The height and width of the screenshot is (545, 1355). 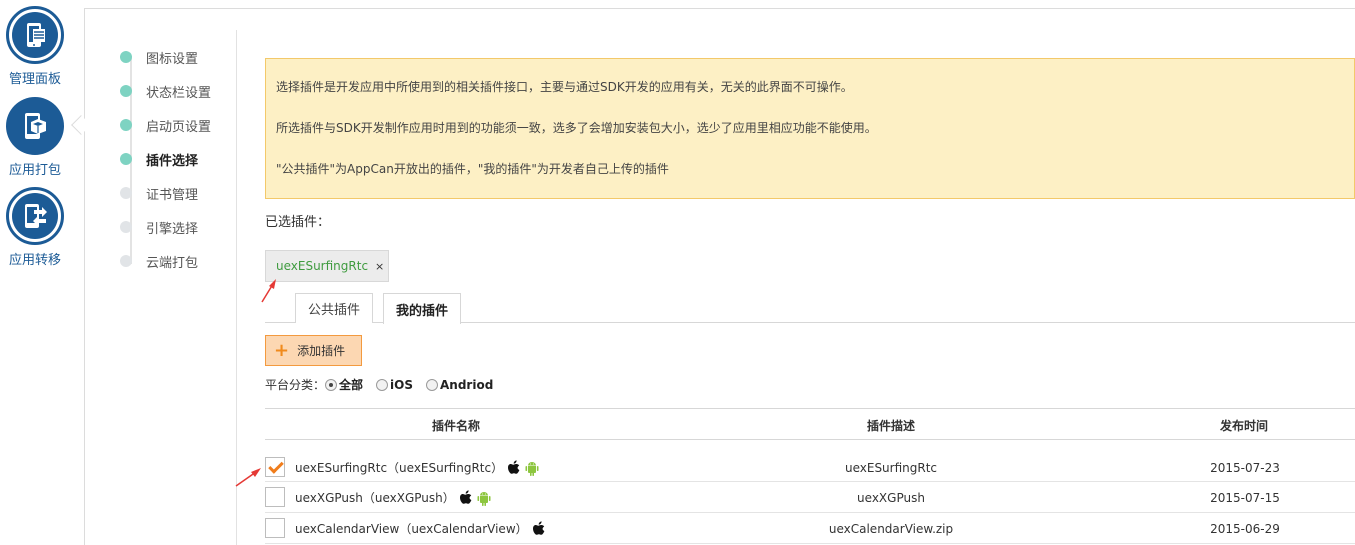 I want to click on platform-option-label: Andriod, so click(x=467, y=384).